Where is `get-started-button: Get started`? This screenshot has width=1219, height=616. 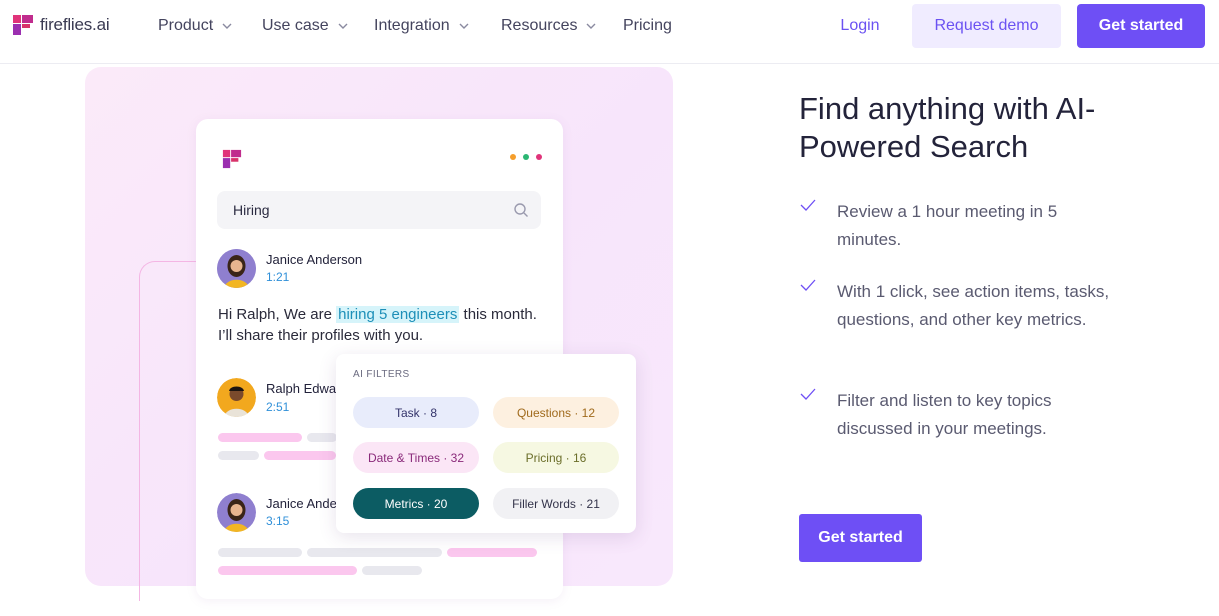
get-started-button: Get started is located at coordinates (860, 538).